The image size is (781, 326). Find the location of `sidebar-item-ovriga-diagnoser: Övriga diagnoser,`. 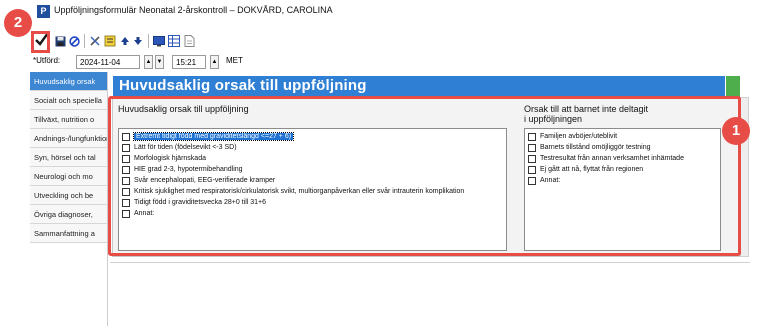

sidebar-item-ovriga-diagnoser: Övriga diagnoser, is located at coordinates (68, 214).